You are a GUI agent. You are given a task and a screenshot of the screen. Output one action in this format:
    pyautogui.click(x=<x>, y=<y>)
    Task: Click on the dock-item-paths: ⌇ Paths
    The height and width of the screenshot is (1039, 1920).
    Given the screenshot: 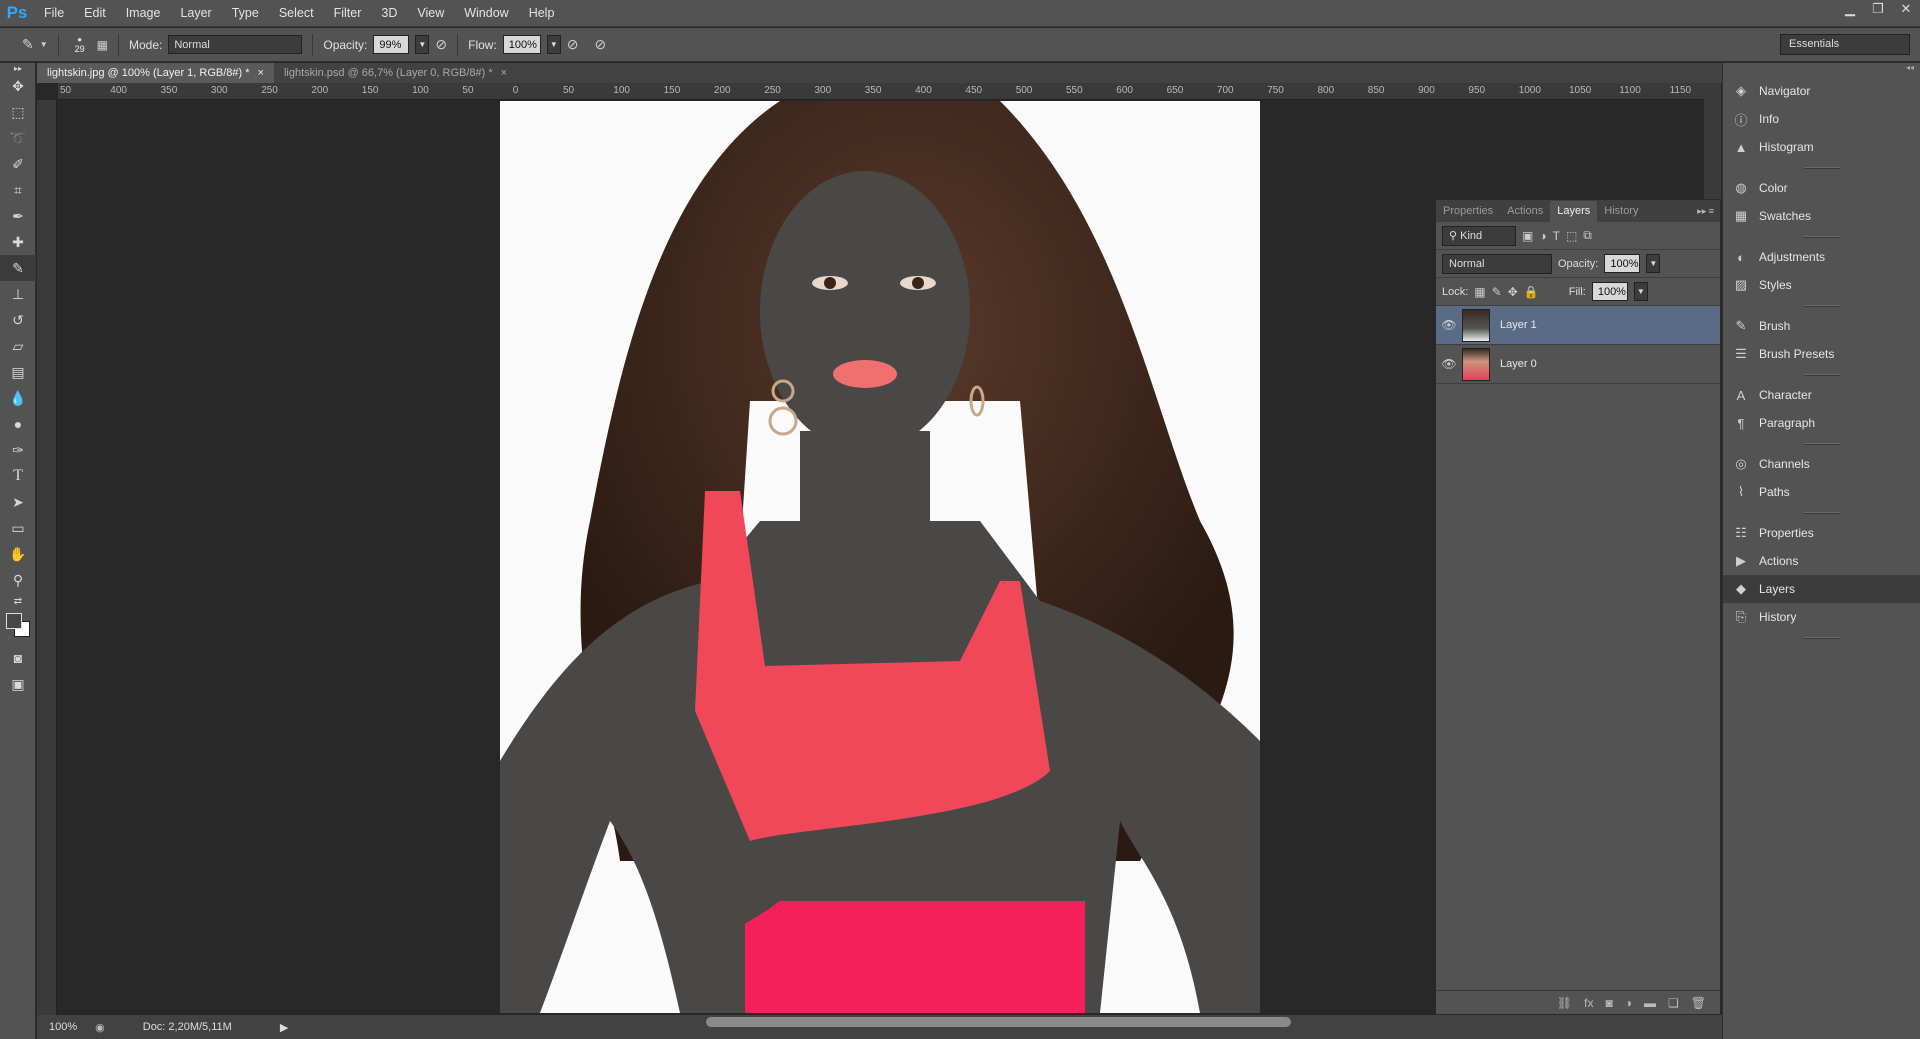 What is the action you would take?
    pyautogui.click(x=1821, y=492)
    